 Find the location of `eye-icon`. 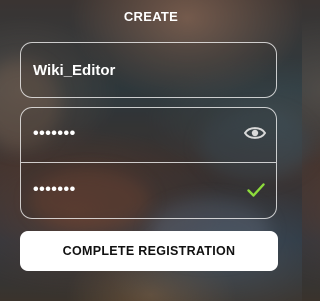

eye-icon is located at coordinates (255, 133).